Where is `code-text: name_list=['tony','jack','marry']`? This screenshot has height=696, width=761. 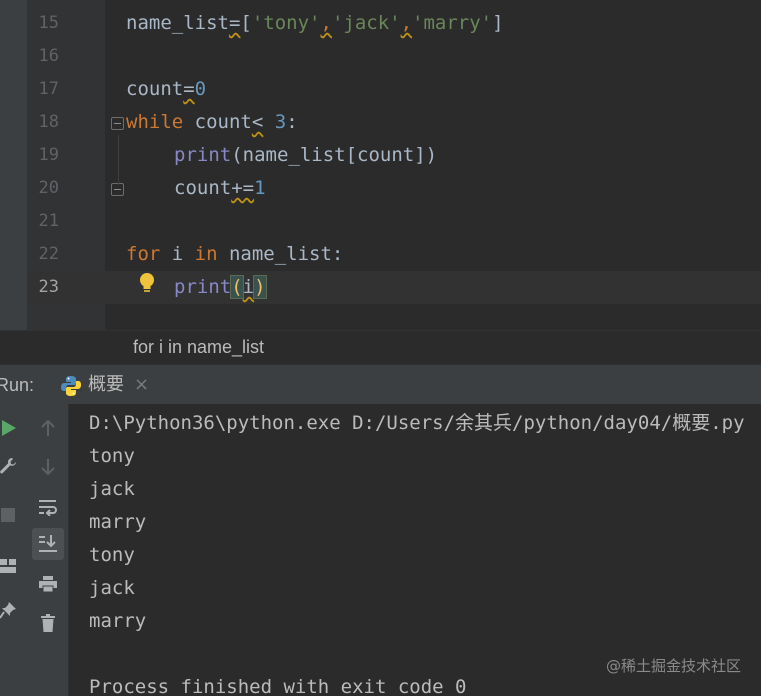 code-text: name_list=['tony','jack','marry'] is located at coordinates (315, 23).